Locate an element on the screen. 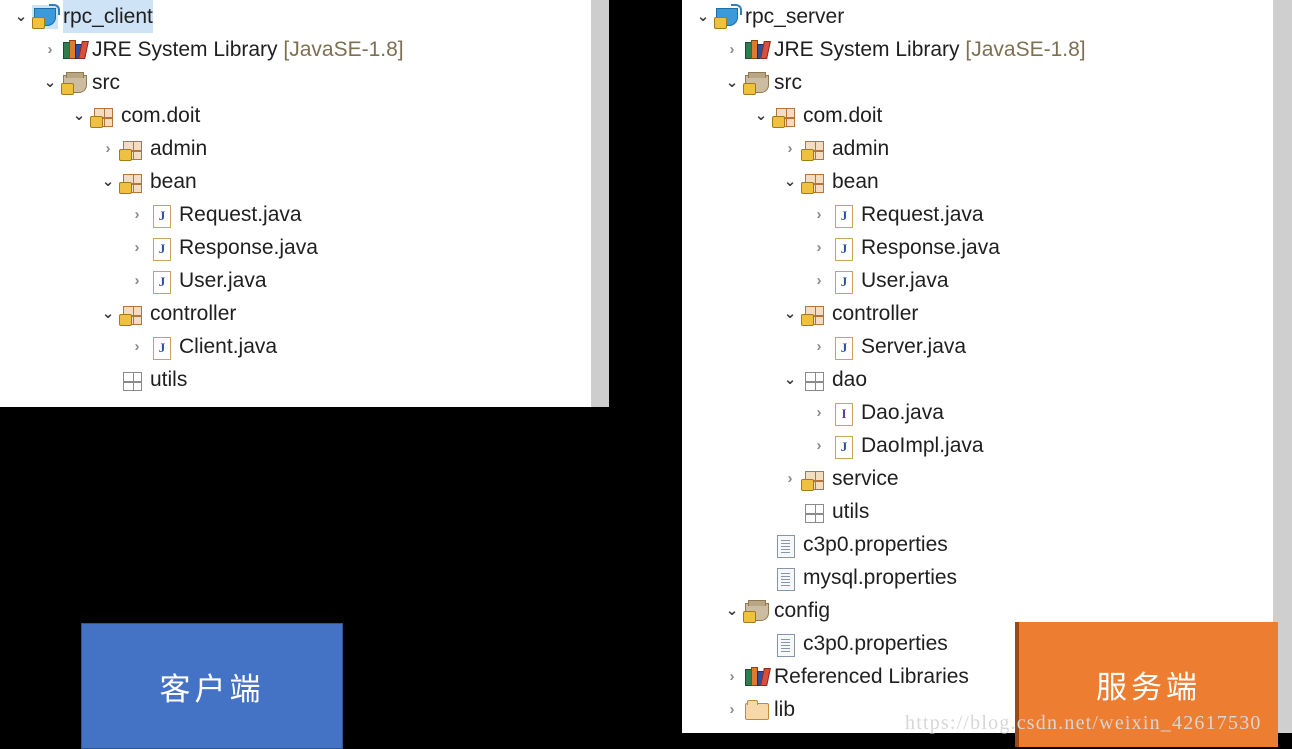 The height and width of the screenshot is (749, 1292). tree-row-label: utils is located at coordinates (169, 379).